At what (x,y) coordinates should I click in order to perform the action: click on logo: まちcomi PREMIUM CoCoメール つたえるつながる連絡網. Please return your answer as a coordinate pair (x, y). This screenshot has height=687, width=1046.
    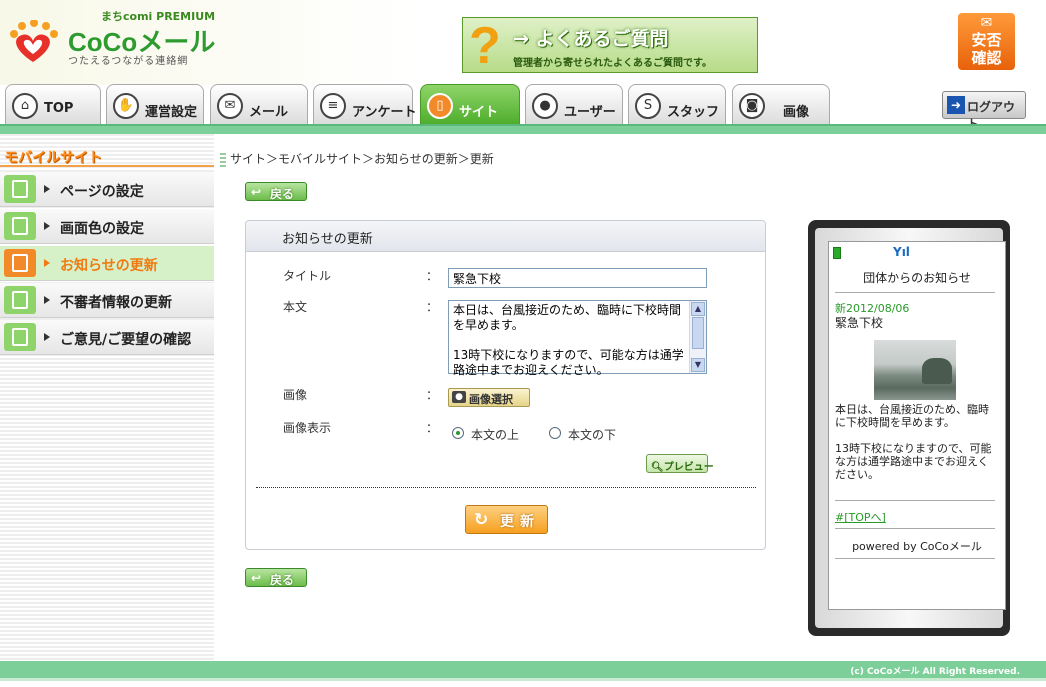
    Looking at the image, I should click on (111, 38).